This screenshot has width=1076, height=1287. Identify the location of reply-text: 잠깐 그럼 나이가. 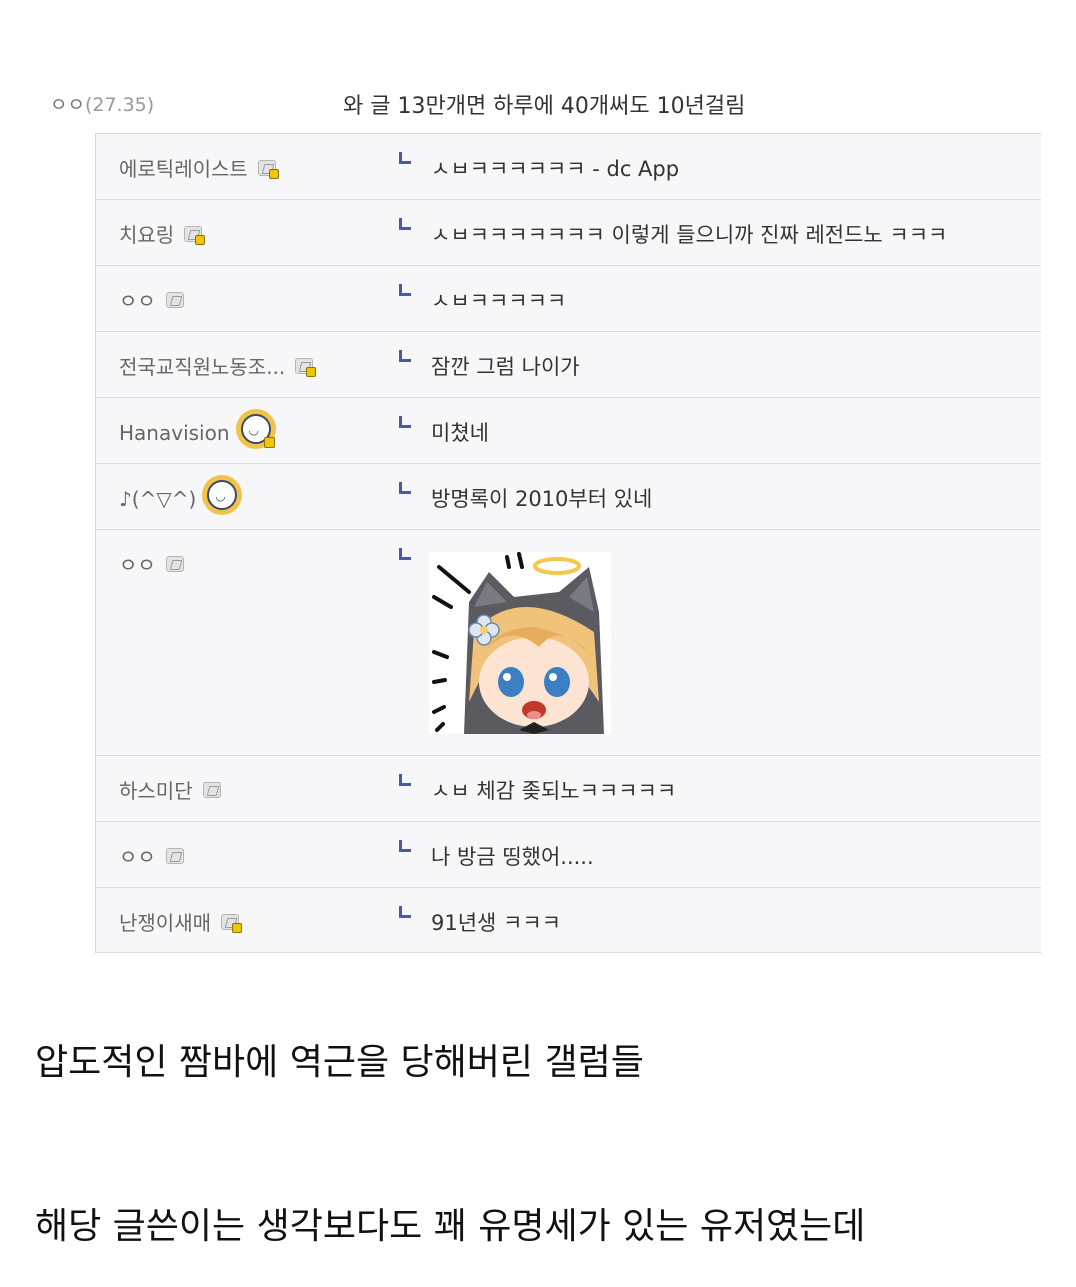
(505, 367).